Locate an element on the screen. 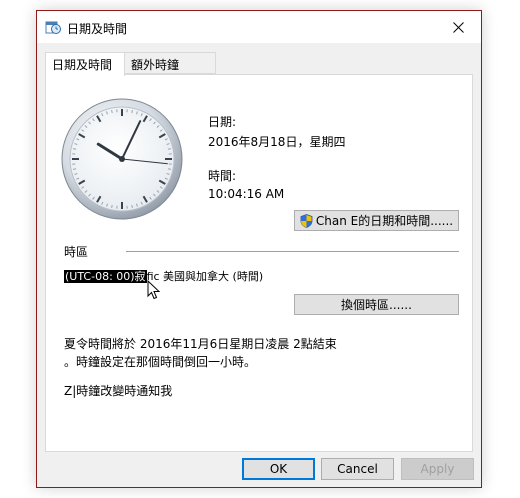  window-title: 日期及時間 is located at coordinates (97, 29).